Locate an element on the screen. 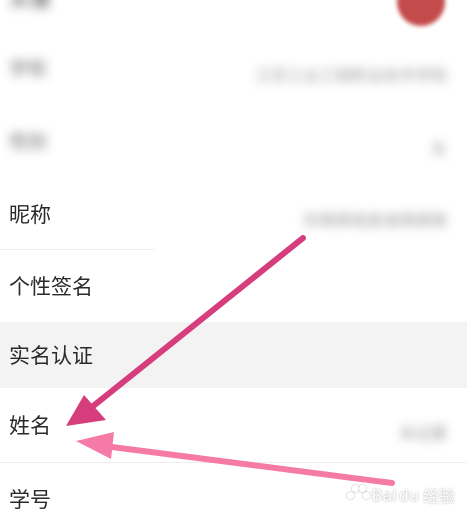 The image size is (467, 527). profile-row-nickname: 昵称 你猜猜我是谁猜猜猜 is located at coordinates (233, 217).